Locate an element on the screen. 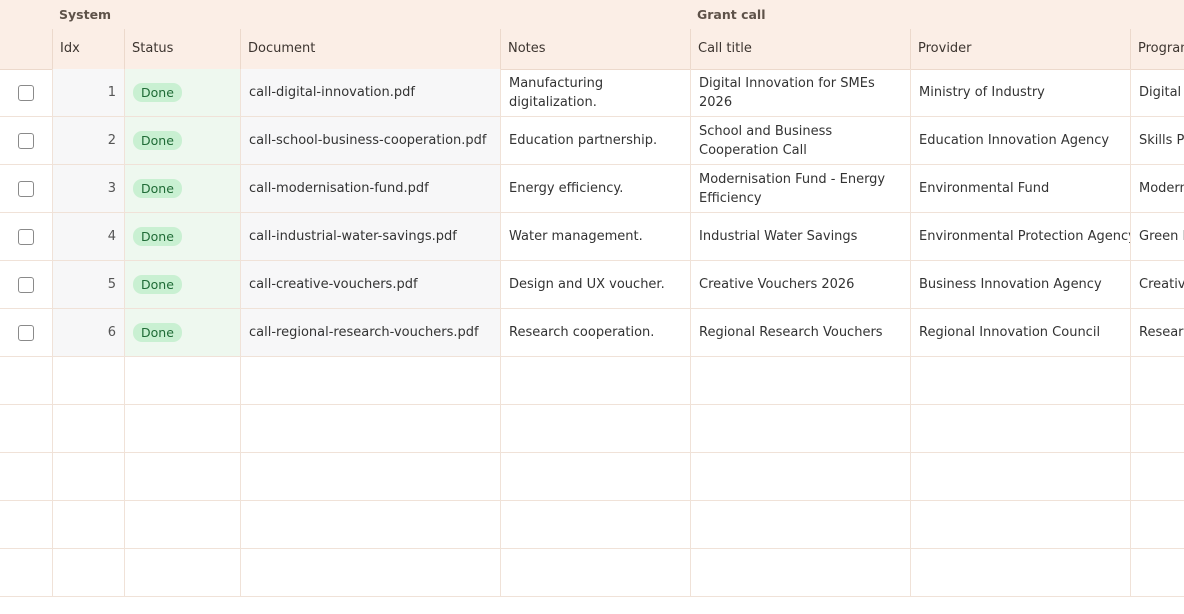  notes-cell: Education partnership. is located at coordinates (595, 140).